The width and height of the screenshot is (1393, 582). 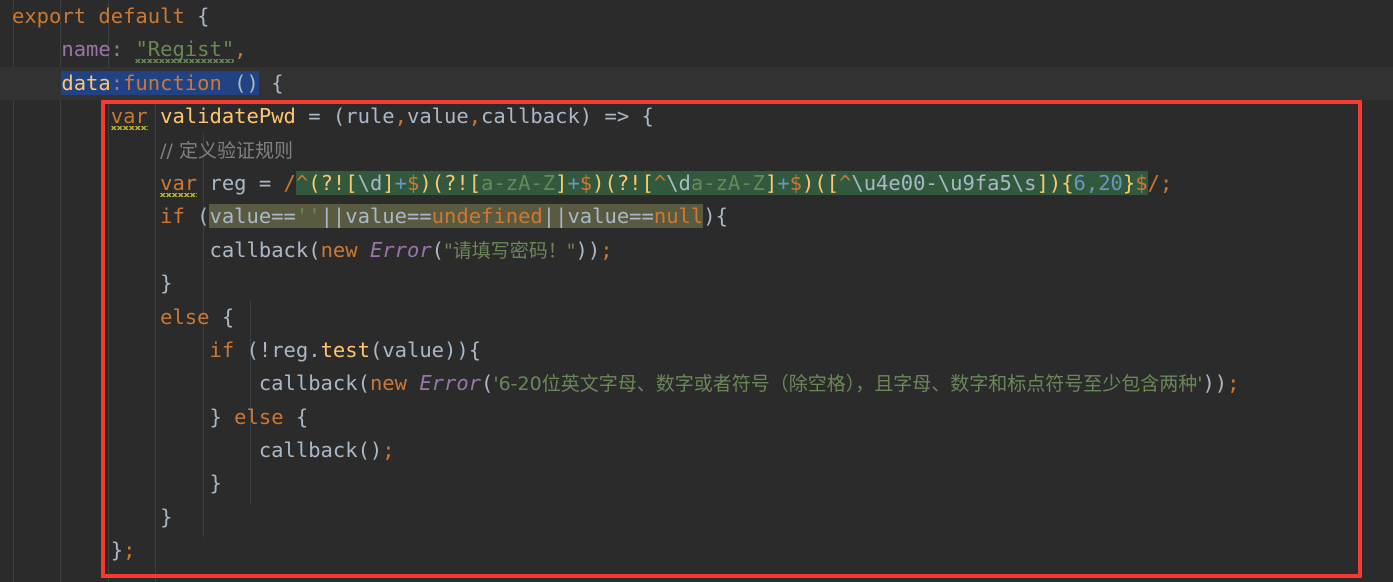 What do you see at coordinates (166, 283) in the screenshot?
I see `token-brace-close: }` at bounding box center [166, 283].